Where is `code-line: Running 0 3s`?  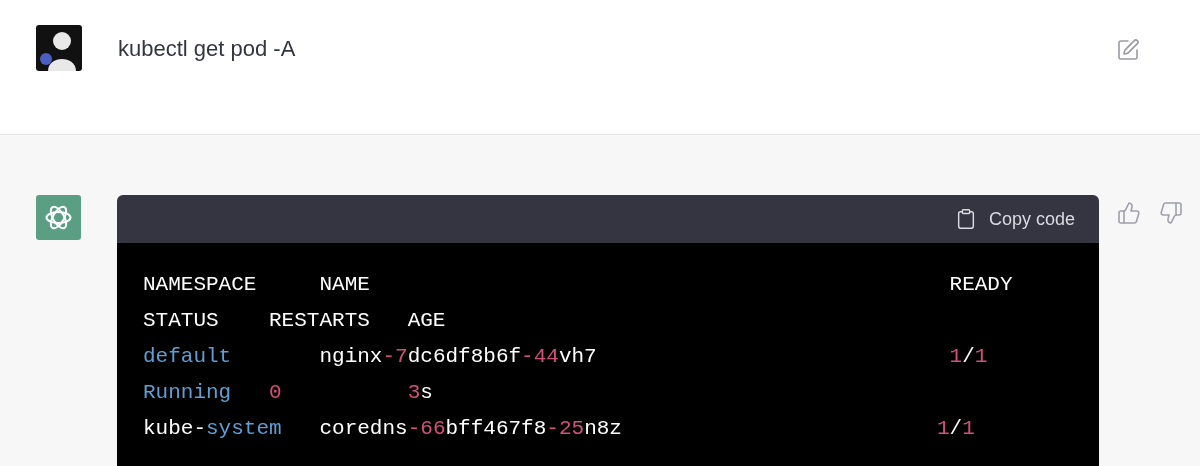
code-line: Running 0 3s is located at coordinates (288, 393).